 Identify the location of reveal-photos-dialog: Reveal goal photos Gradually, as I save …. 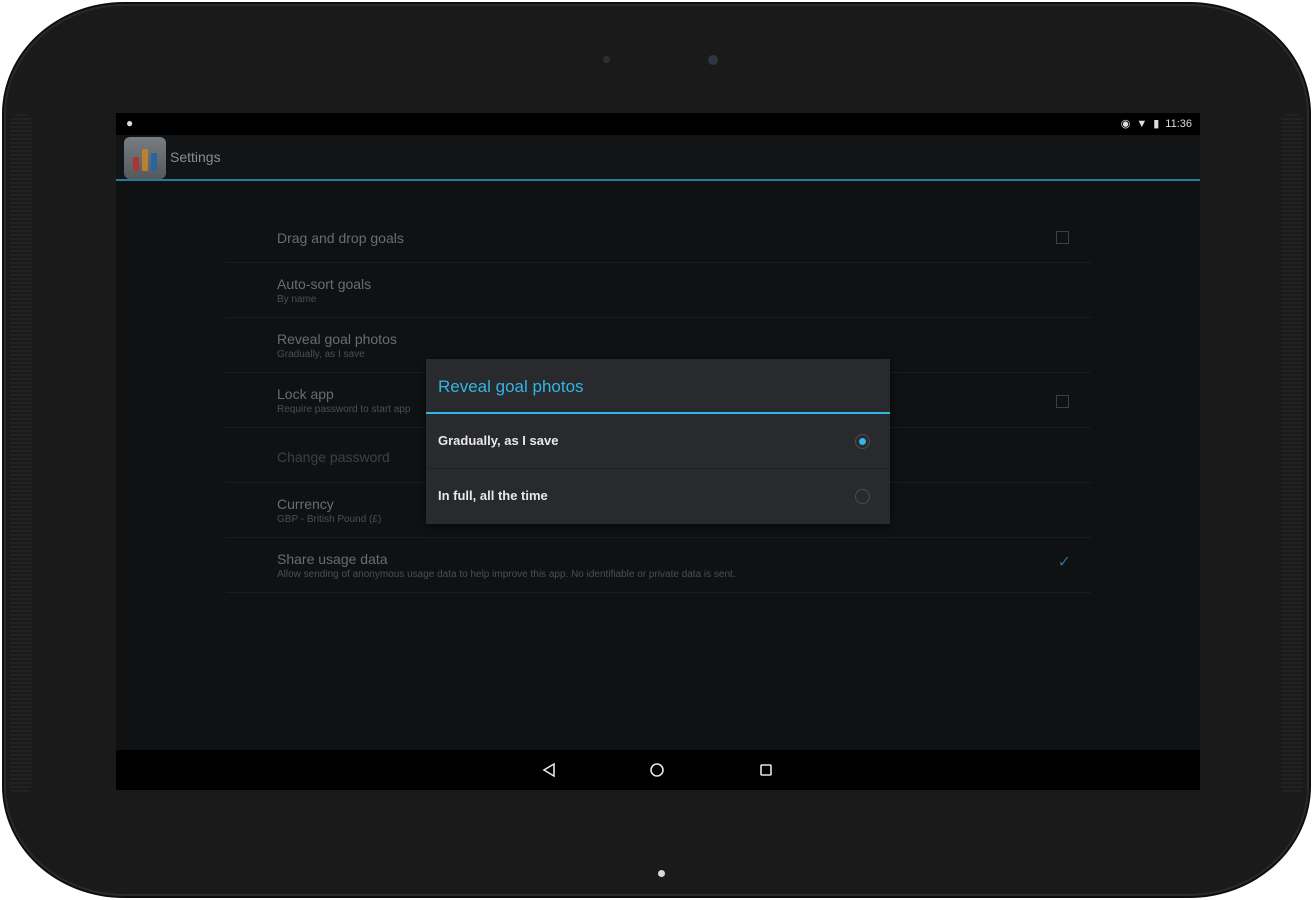
(658, 441).